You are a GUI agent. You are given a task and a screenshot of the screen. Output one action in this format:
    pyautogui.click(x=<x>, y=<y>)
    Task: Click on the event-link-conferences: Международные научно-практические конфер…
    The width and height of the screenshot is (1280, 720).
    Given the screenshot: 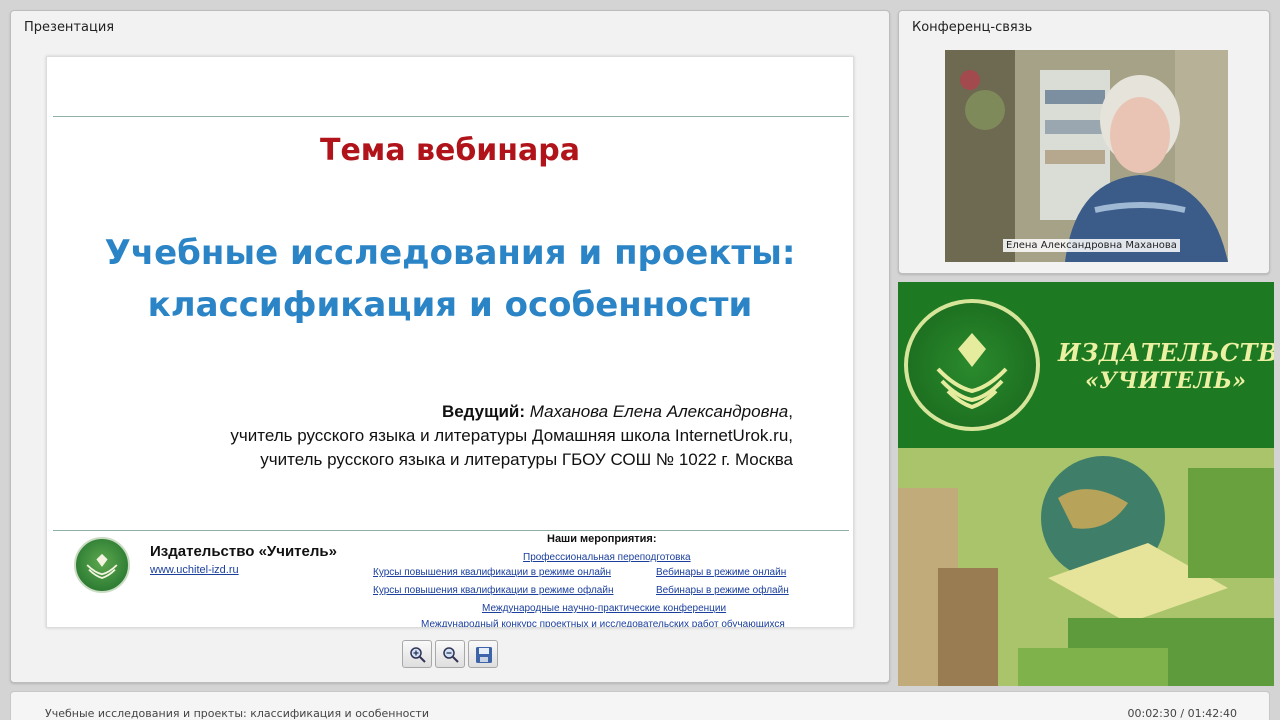 What is the action you would take?
    pyautogui.click(x=604, y=608)
    